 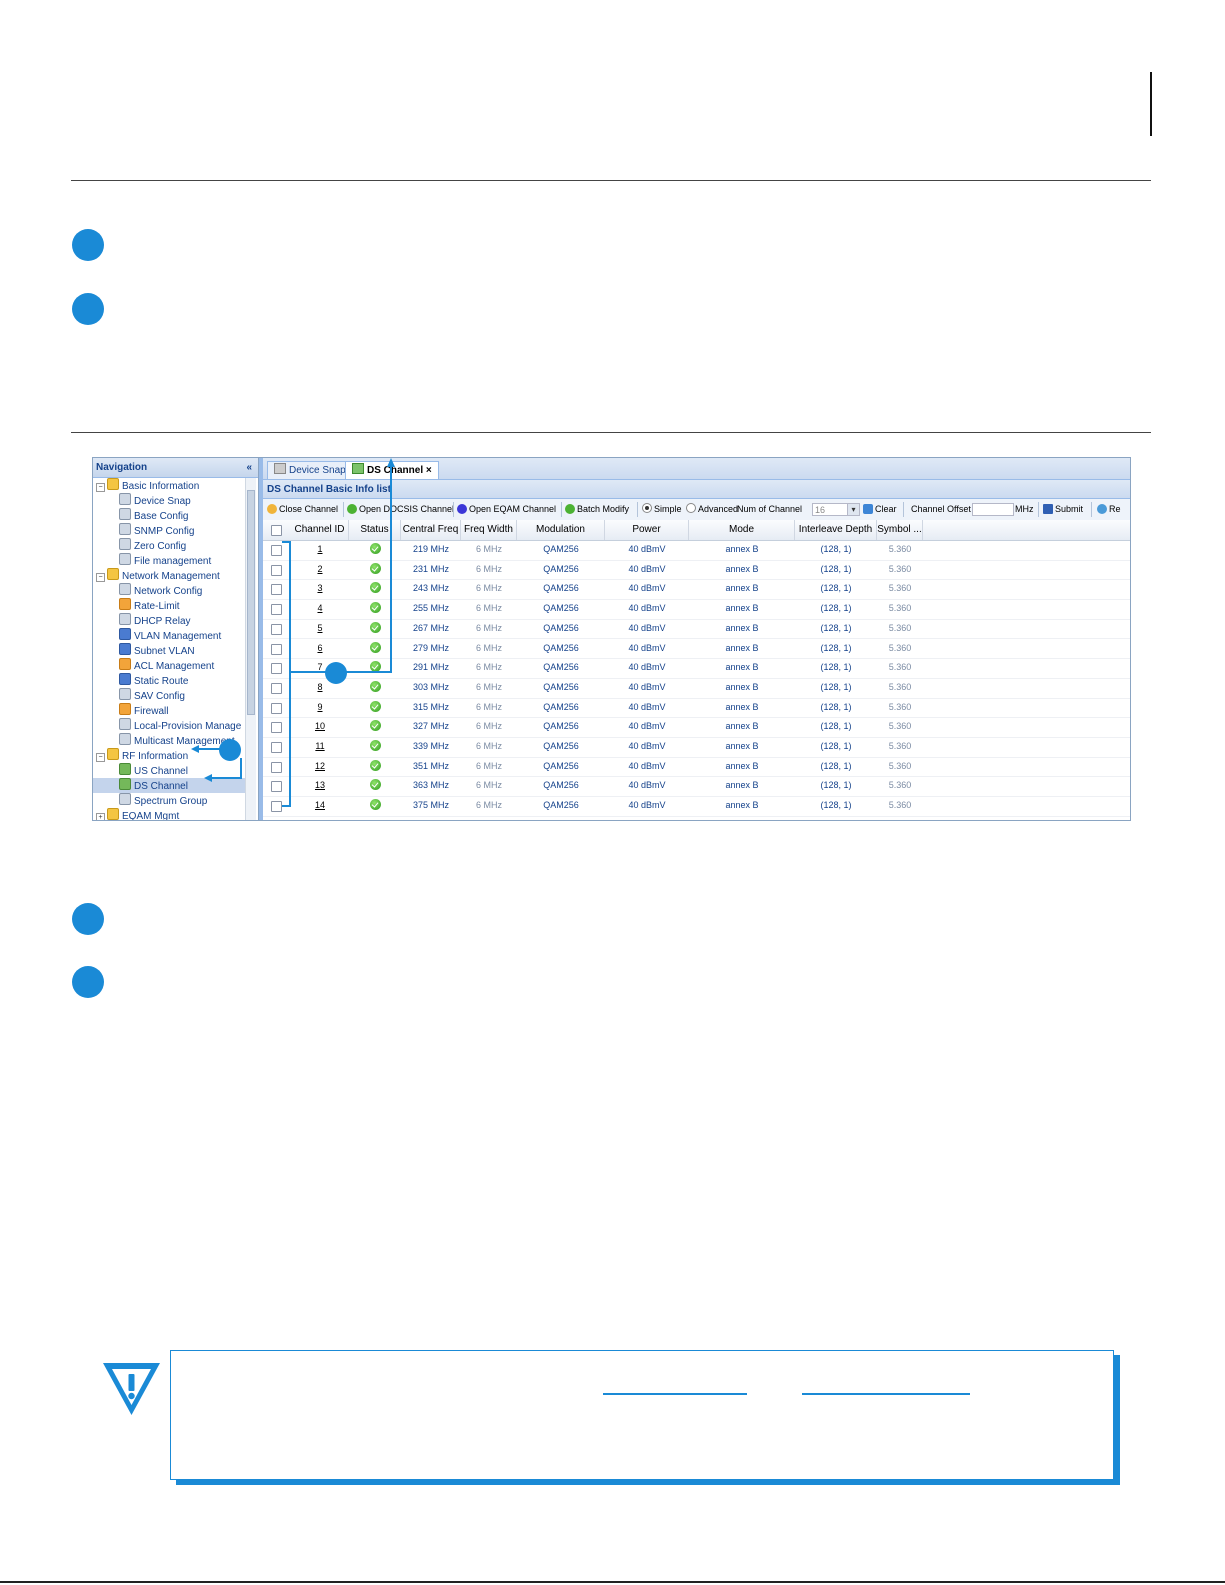 I want to click on nav-item-firewall: Firewall, so click(x=169, y=710).